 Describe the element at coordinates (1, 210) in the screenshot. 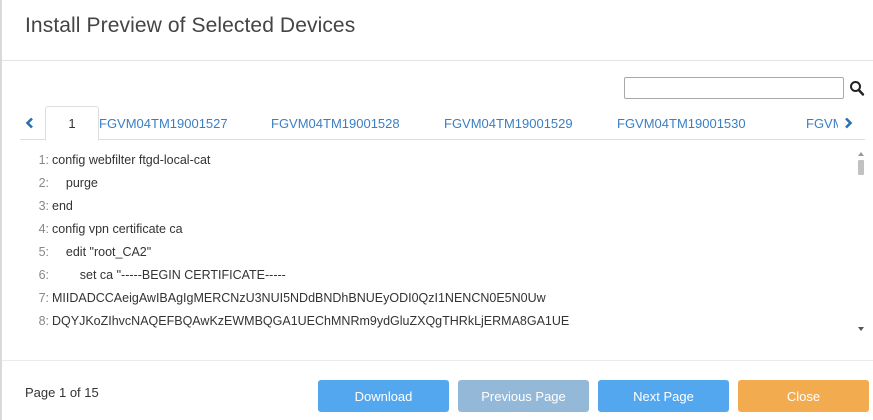

I see `dialog-left-border` at that location.